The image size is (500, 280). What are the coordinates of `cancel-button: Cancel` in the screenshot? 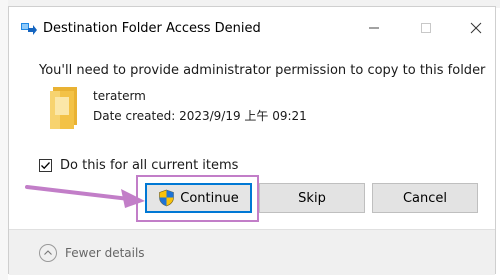 It's located at (425, 198).